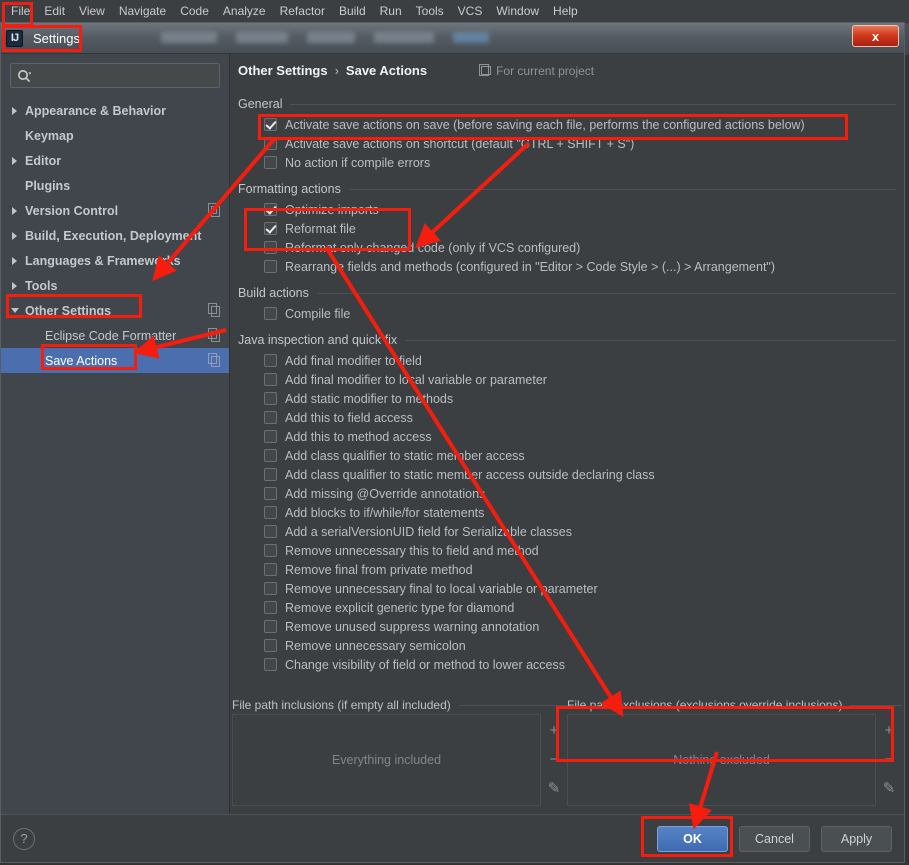  I want to click on option-row: Add blocks to if/while/for statements, so click(567, 512).